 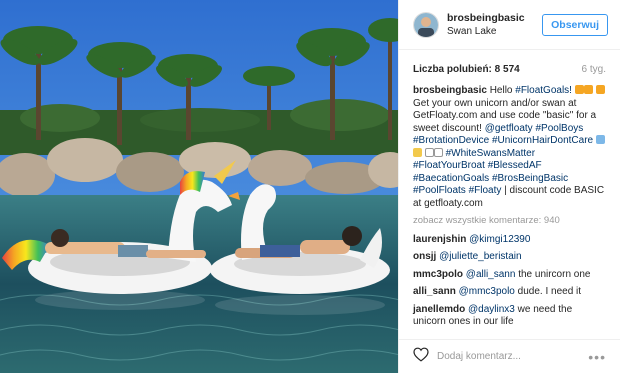 What do you see at coordinates (491, 309) in the screenshot?
I see `comment-mention: @daylinx3` at bounding box center [491, 309].